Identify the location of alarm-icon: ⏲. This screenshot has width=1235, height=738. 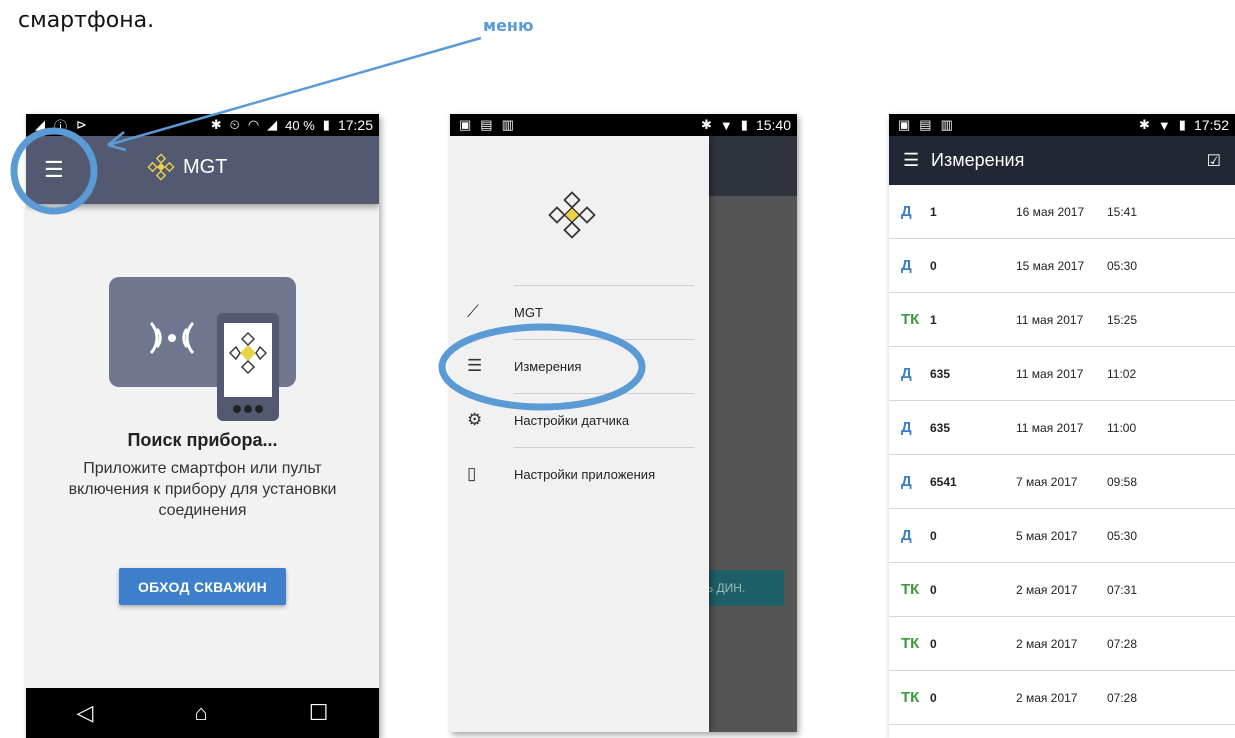
(234, 124).